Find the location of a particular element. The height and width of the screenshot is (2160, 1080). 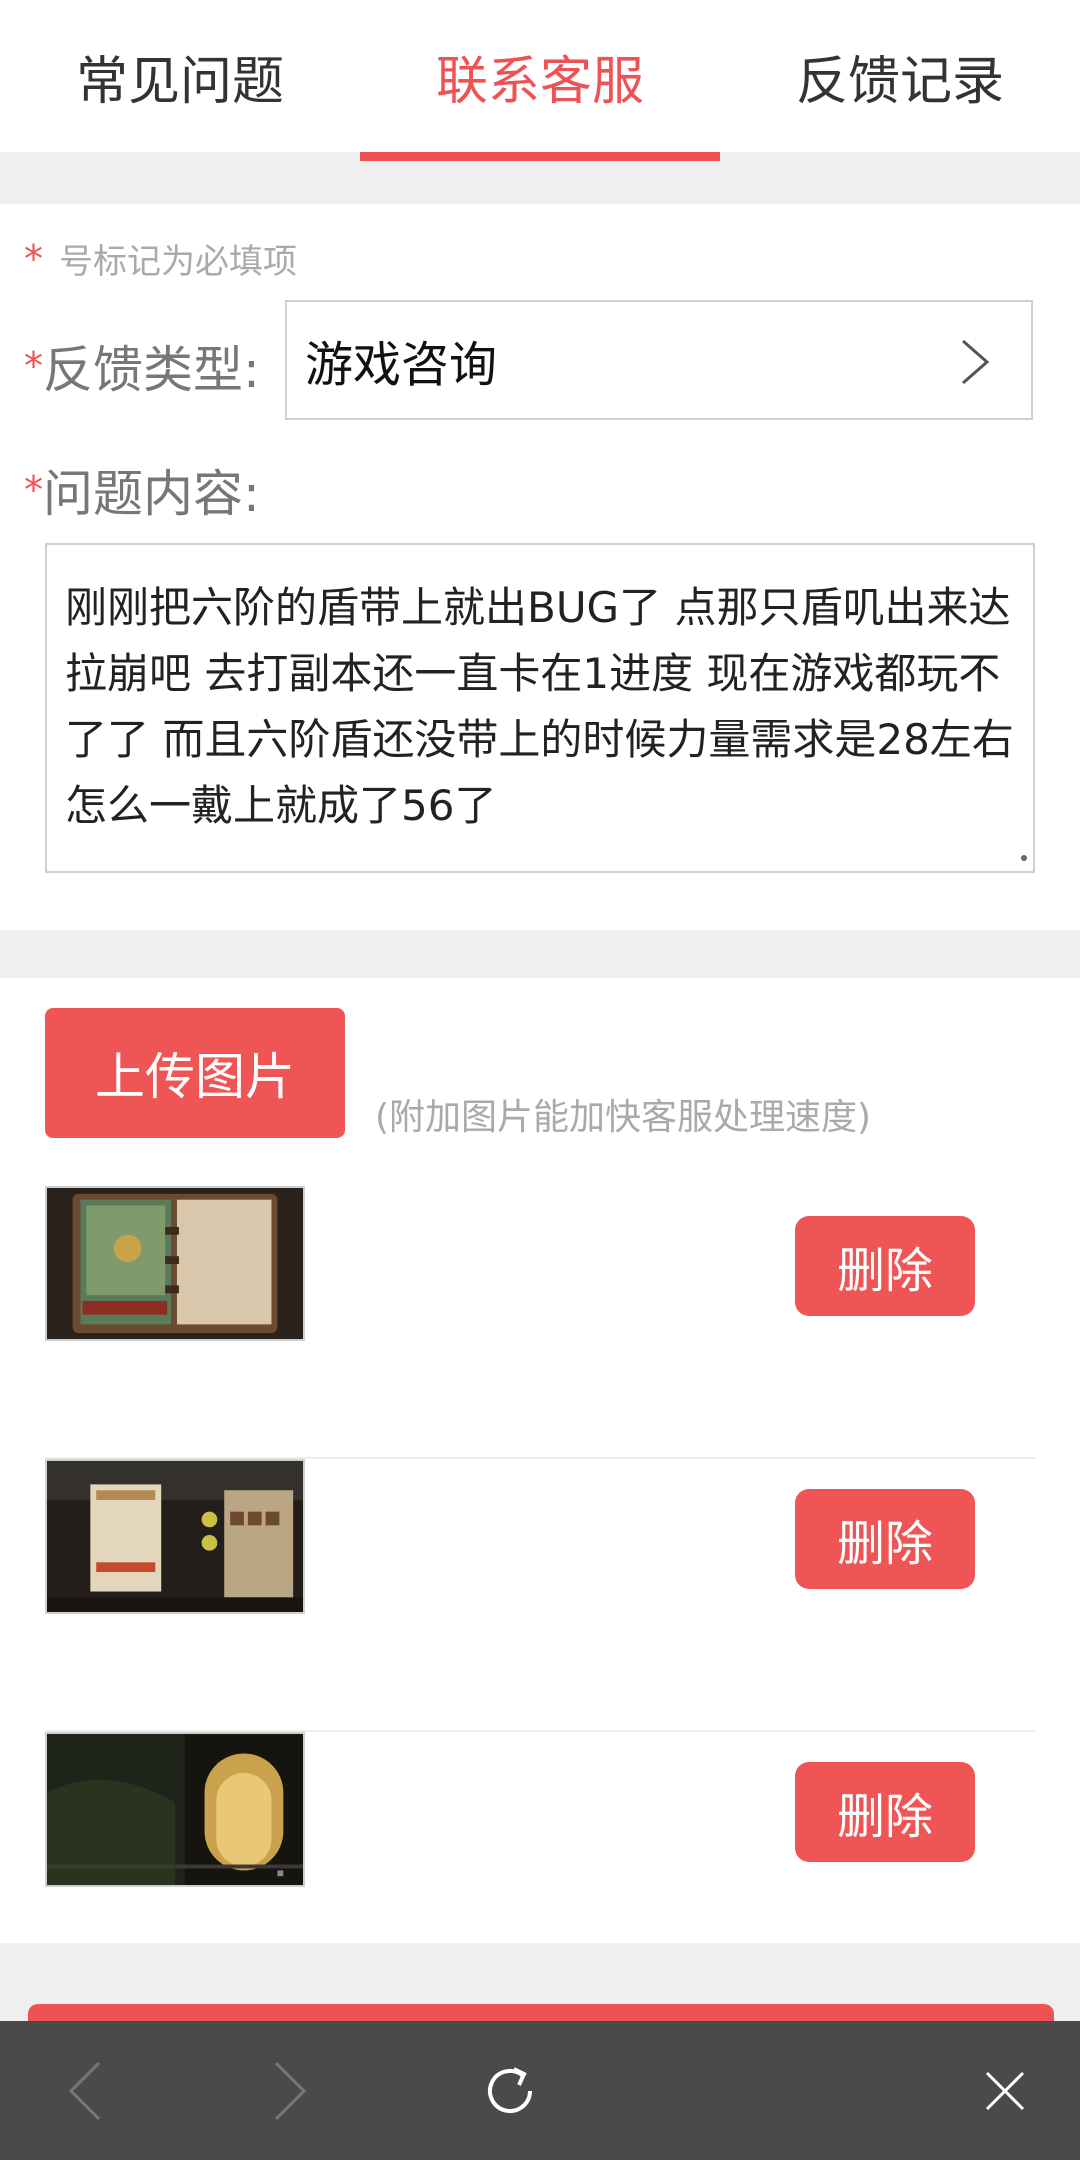

forward-button is located at coordinates (290, 2090).